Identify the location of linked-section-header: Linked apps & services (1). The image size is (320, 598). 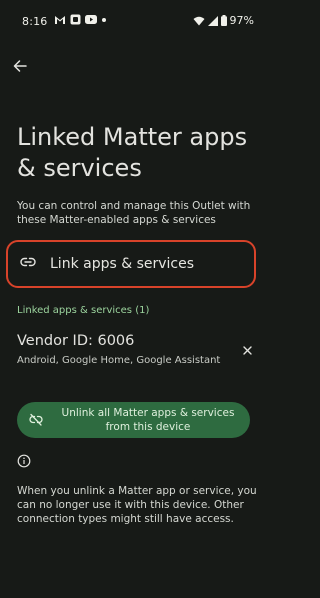
(83, 310).